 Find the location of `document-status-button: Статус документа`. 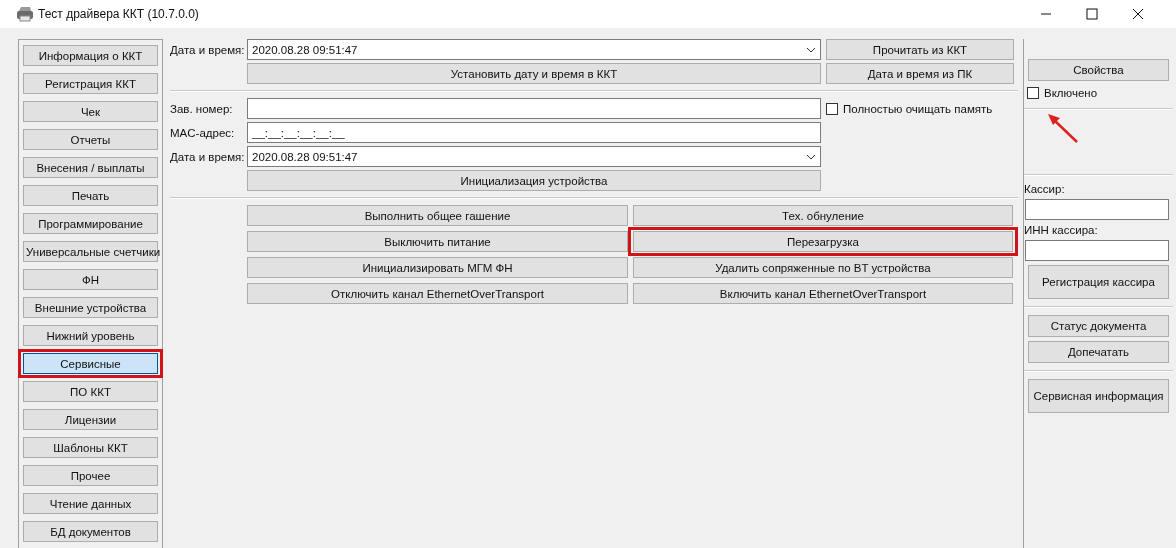

document-status-button: Статус документа is located at coordinates (1098, 326).